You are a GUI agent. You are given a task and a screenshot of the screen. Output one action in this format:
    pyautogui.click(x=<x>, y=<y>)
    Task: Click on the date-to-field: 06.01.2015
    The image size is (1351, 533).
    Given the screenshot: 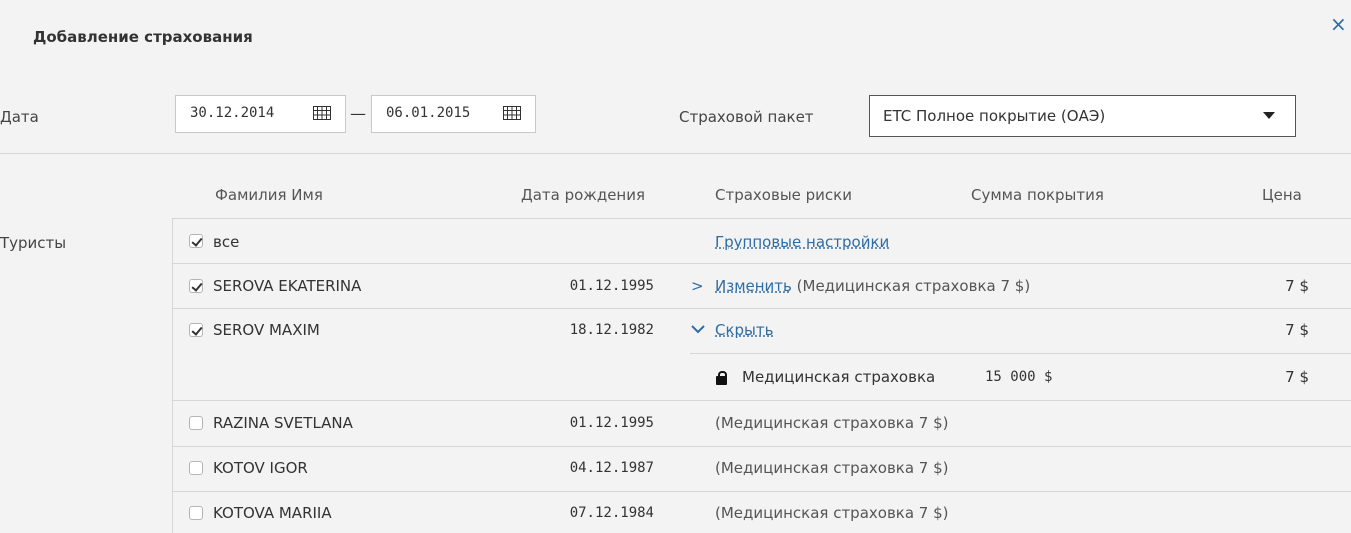 What is the action you would take?
    pyautogui.click(x=453, y=114)
    